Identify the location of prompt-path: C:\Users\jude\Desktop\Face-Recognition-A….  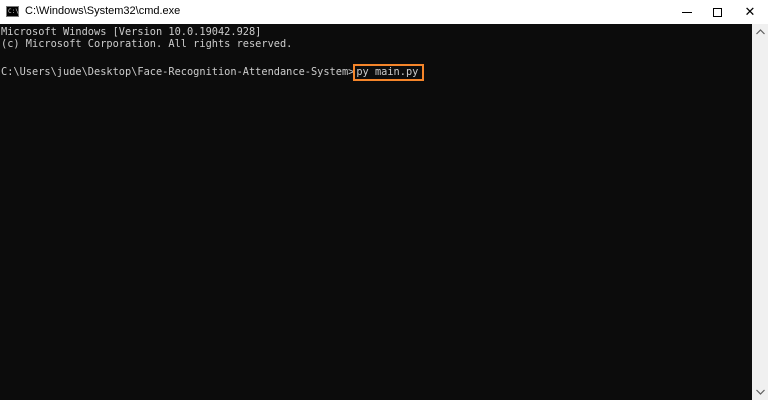
(178, 72).